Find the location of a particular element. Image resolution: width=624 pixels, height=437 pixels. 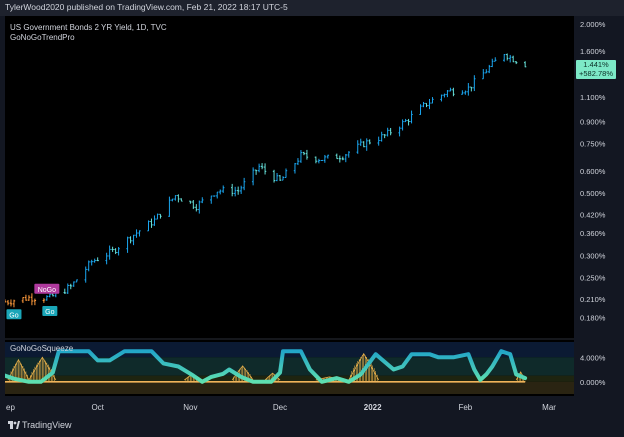

squeeze-tick-label: 0.000% is located at coordinates (593, 382).